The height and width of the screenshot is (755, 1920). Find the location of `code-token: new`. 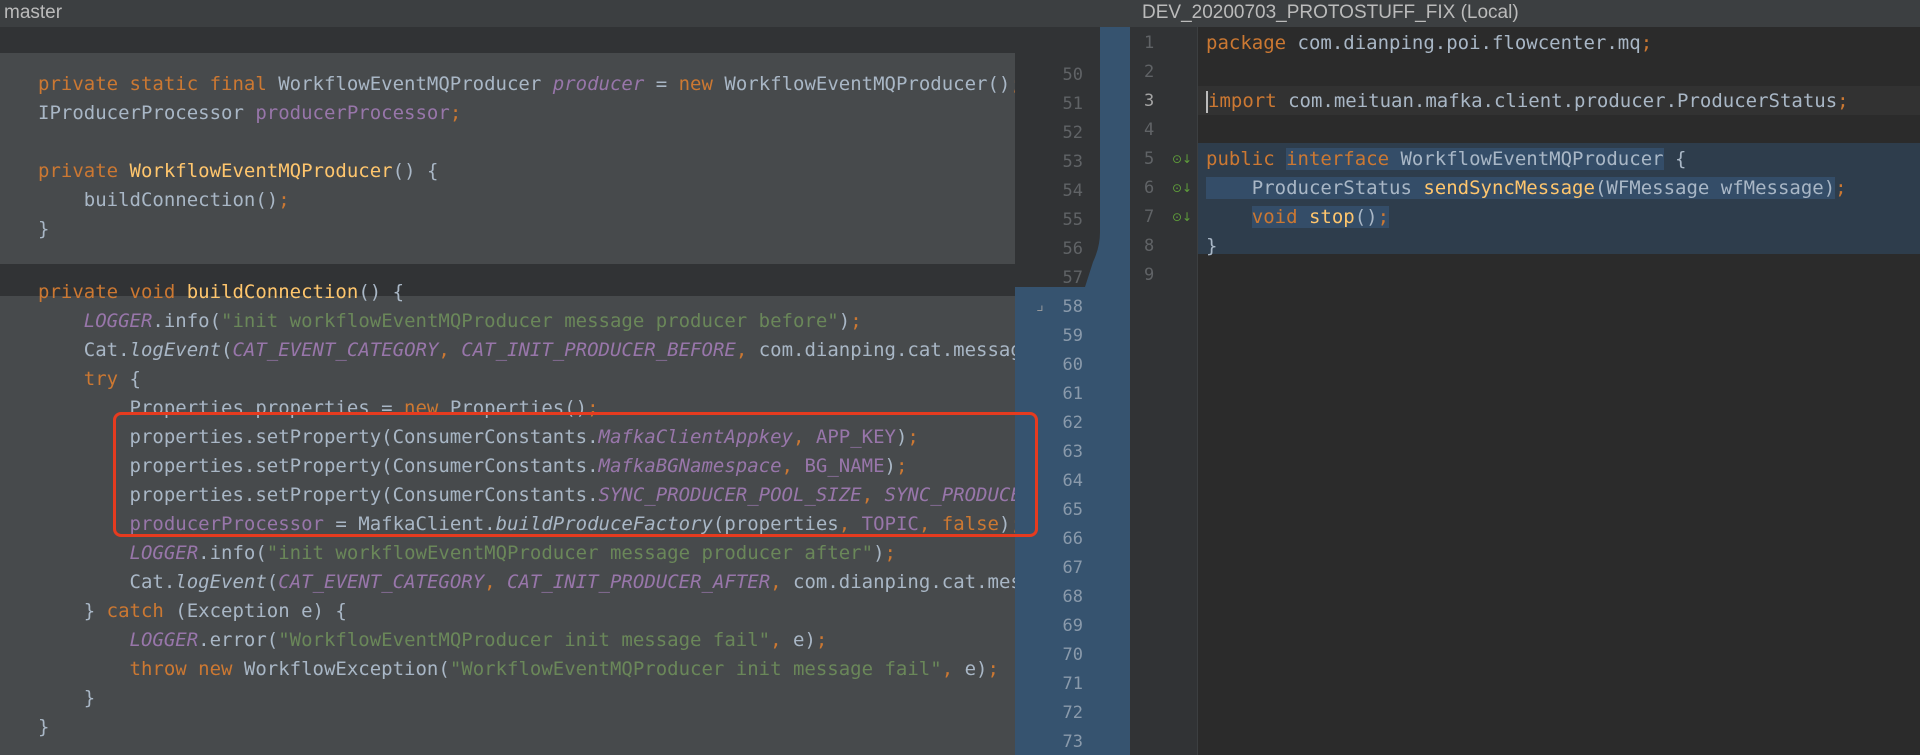

code-token: new is located at coordinates (701, 84).